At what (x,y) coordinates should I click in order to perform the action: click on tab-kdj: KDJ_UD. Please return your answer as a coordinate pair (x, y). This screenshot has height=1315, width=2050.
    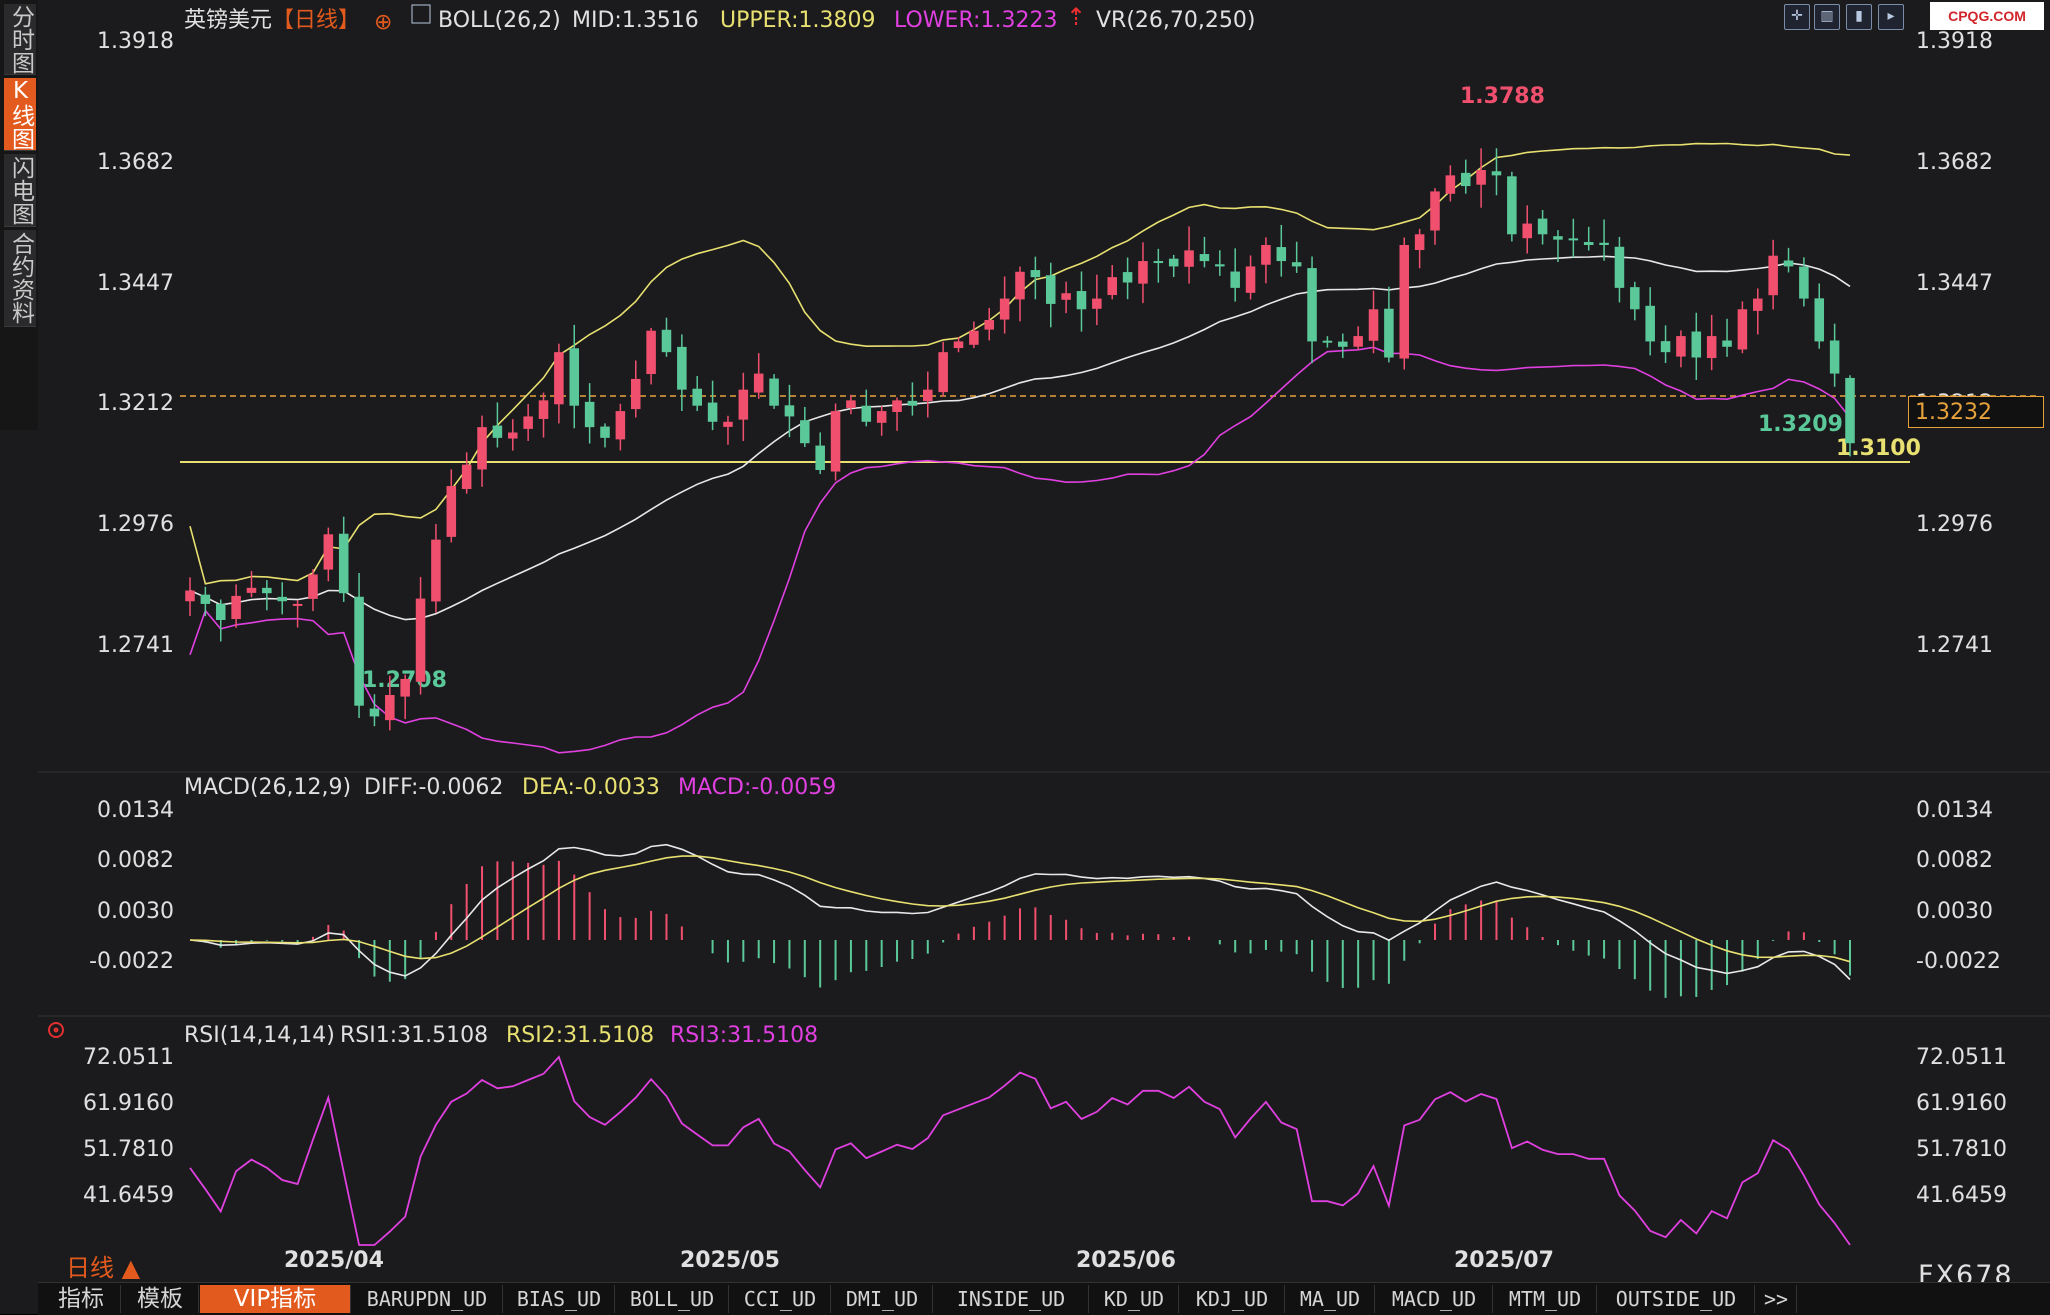
    Looking at the image, I should click on (1232, 1299).